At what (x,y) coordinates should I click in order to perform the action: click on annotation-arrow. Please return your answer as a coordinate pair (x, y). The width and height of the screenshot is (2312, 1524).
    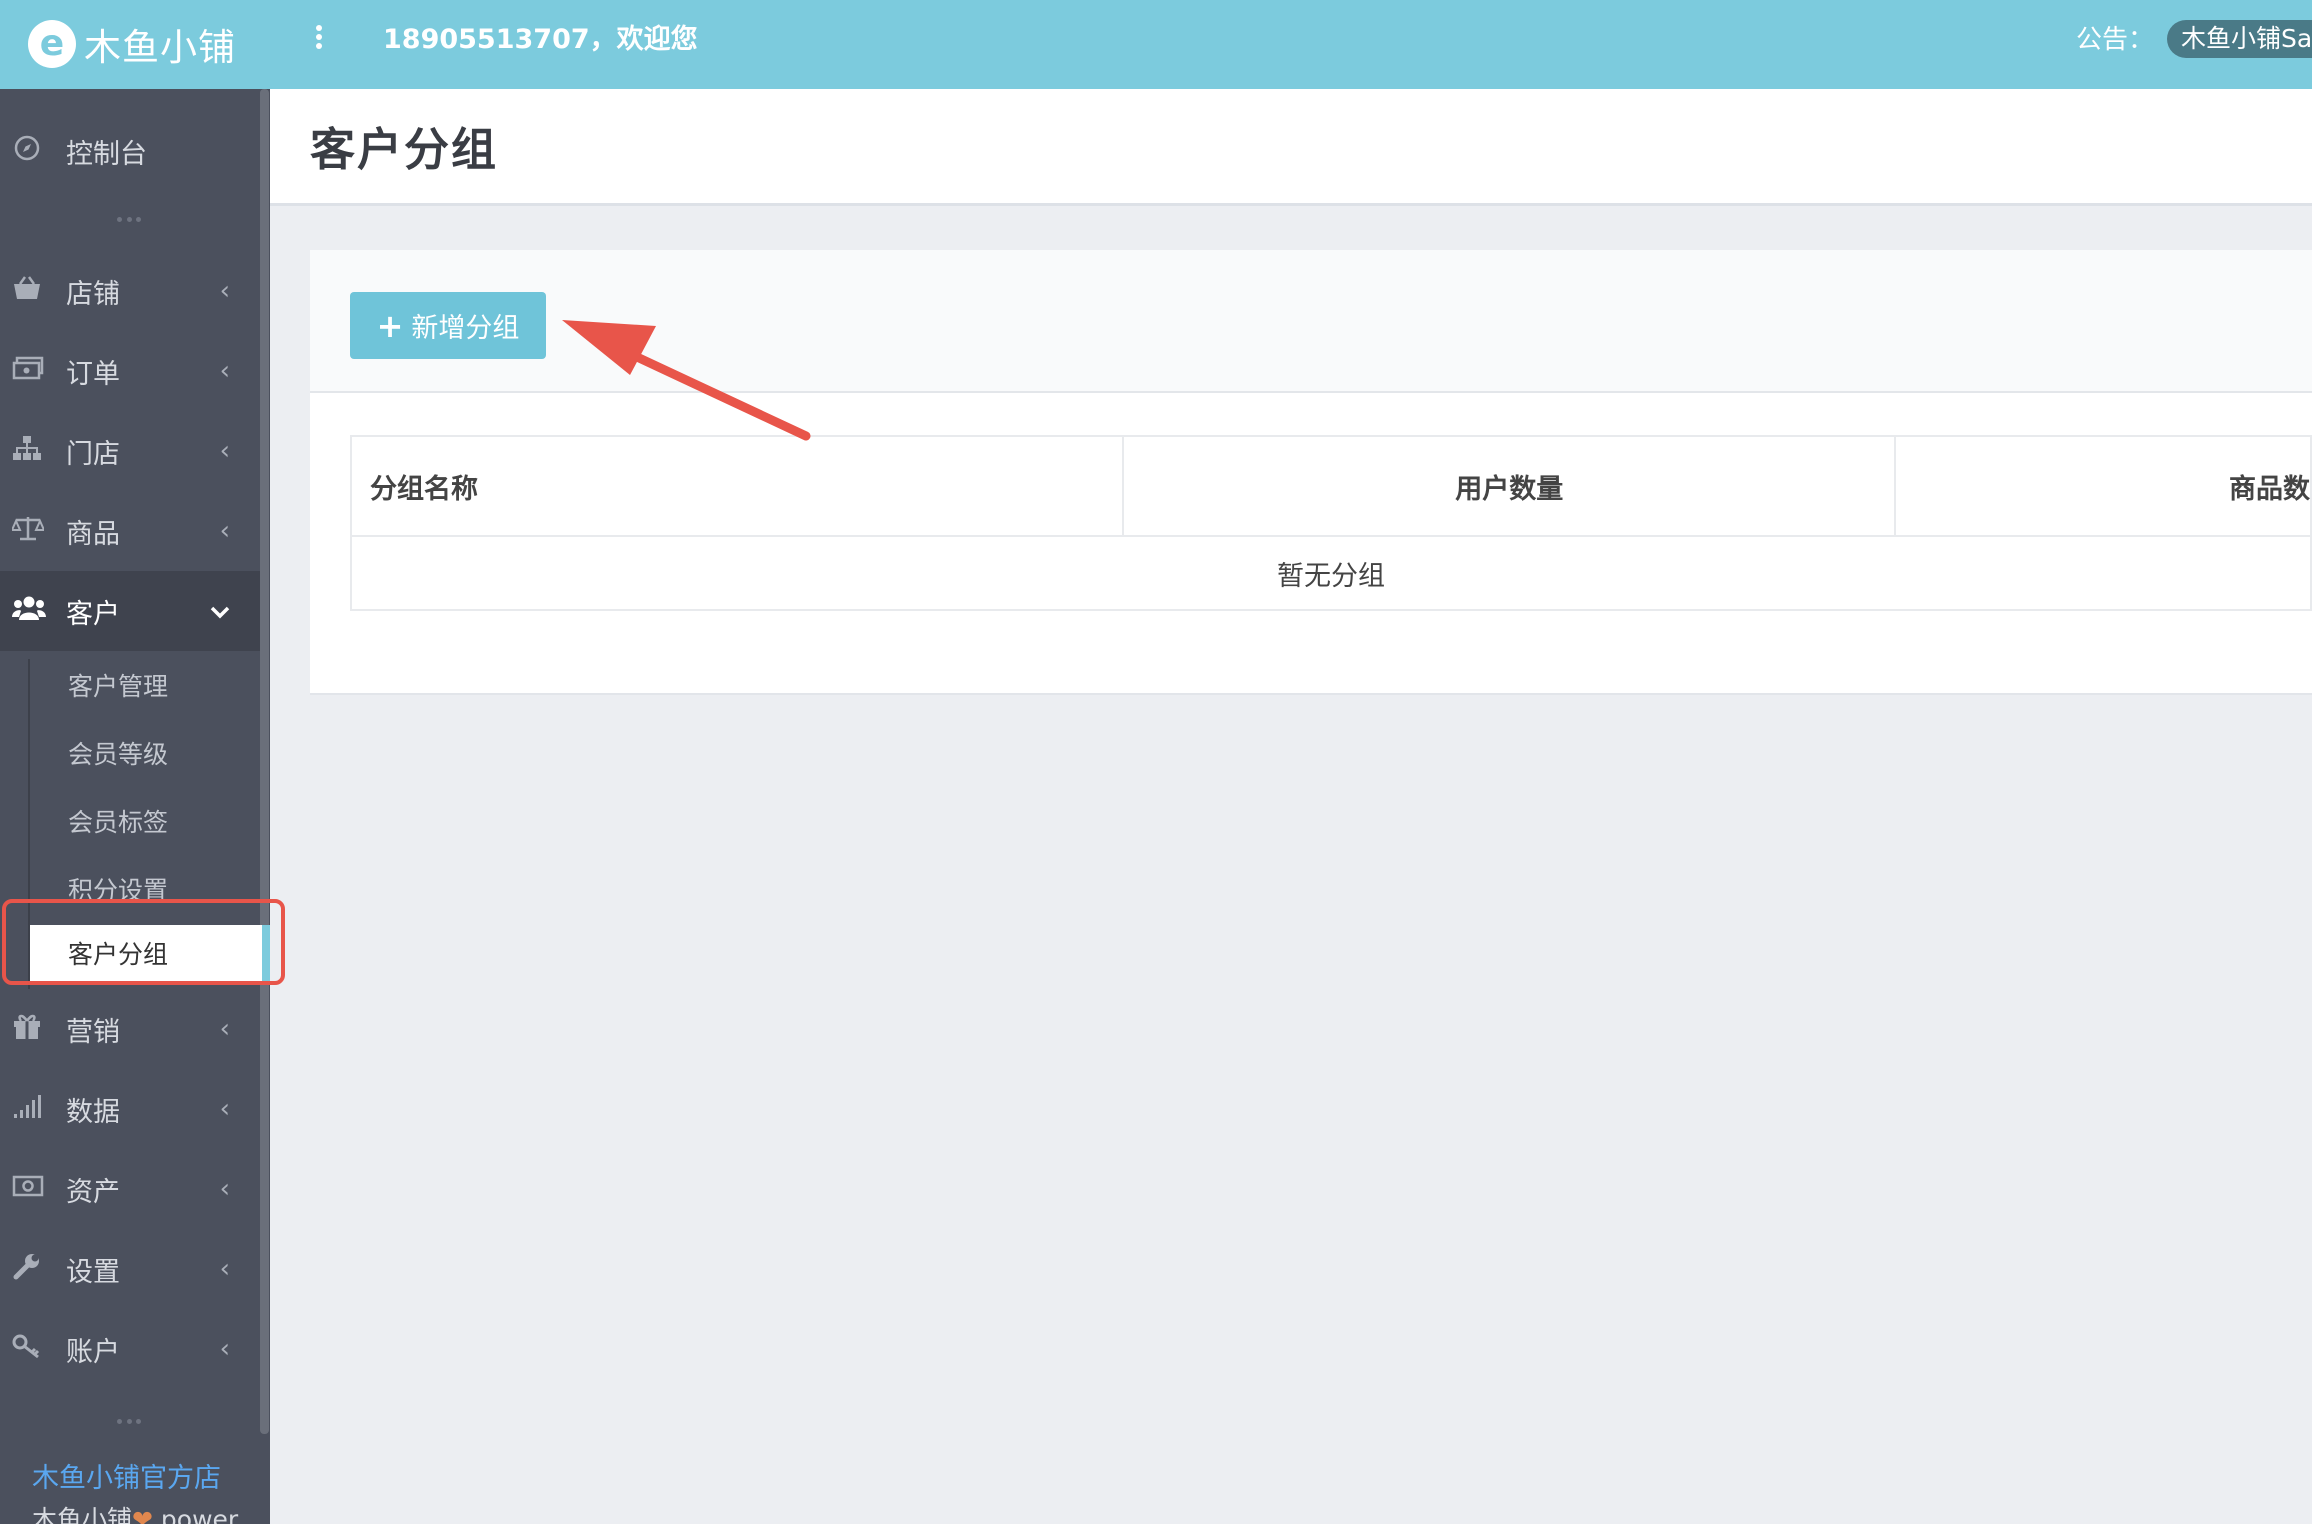
    Looking at the image, I should click on (686, 380).